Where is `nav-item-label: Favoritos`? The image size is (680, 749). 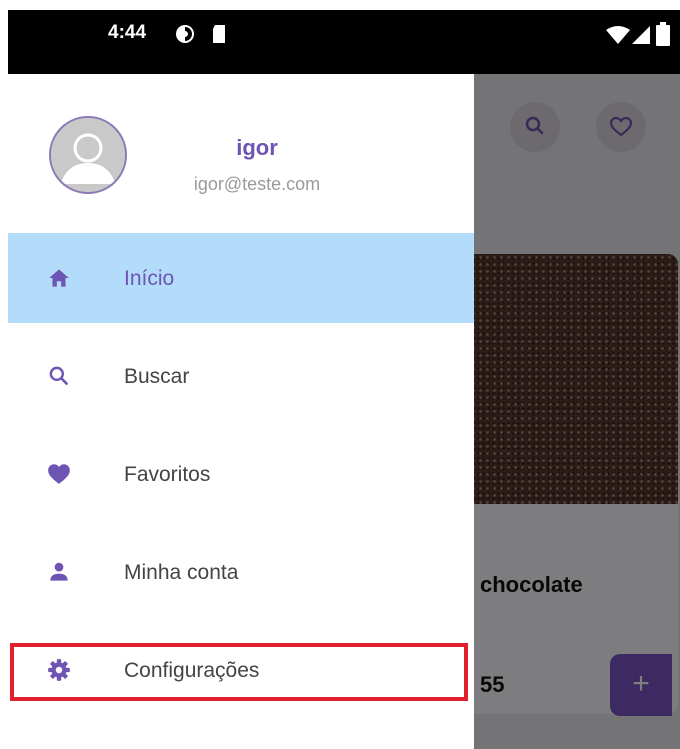
nav-item-label: Favoritos is located at coordinates (167, 474).